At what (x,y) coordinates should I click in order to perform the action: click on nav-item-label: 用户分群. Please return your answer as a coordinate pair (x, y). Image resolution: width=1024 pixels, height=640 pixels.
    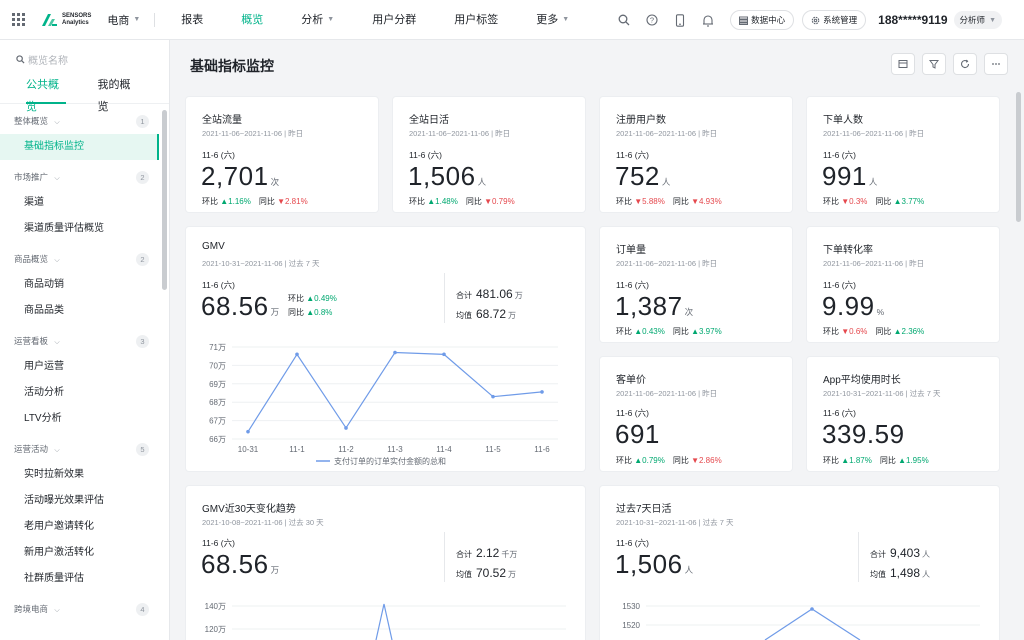
    Looking at the image, I should click on (394, 19).